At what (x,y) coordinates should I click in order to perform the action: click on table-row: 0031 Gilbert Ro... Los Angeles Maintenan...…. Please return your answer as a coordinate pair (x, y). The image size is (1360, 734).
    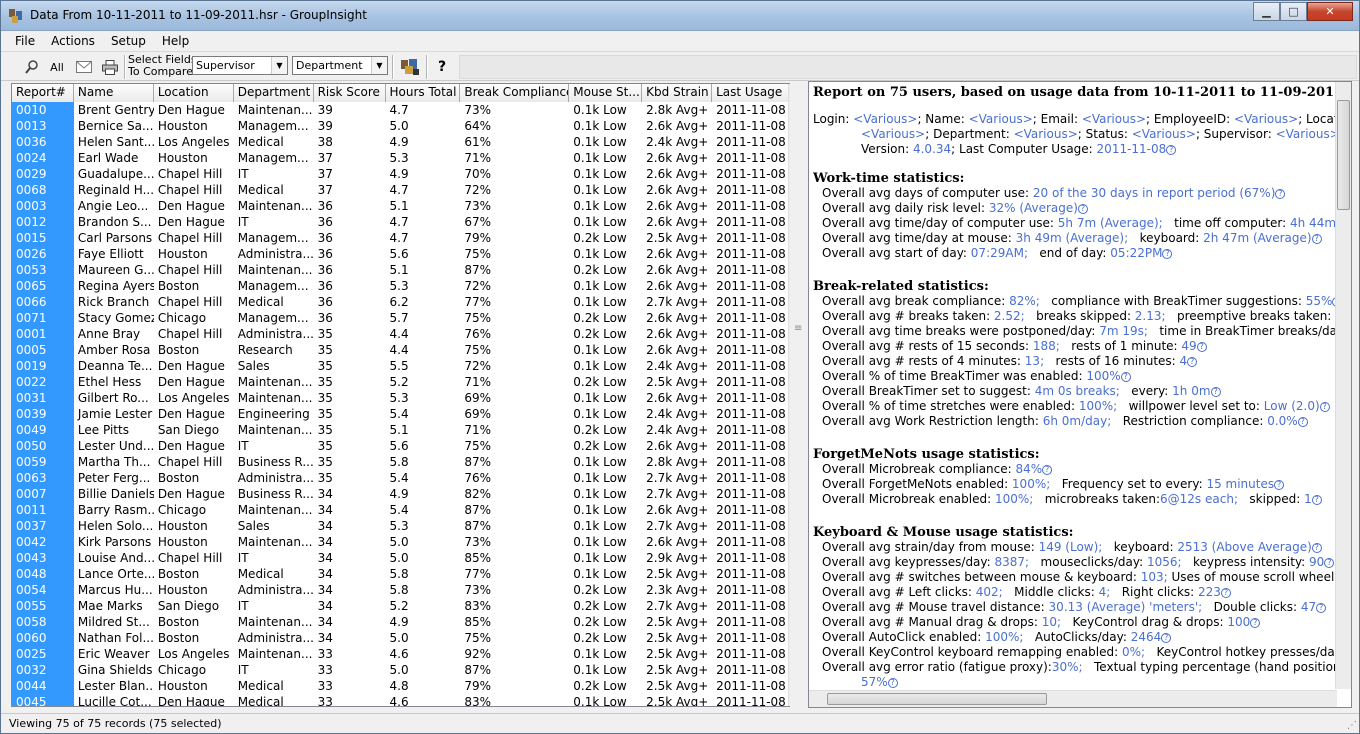
    Looking at the image, I should click on (402, 398).